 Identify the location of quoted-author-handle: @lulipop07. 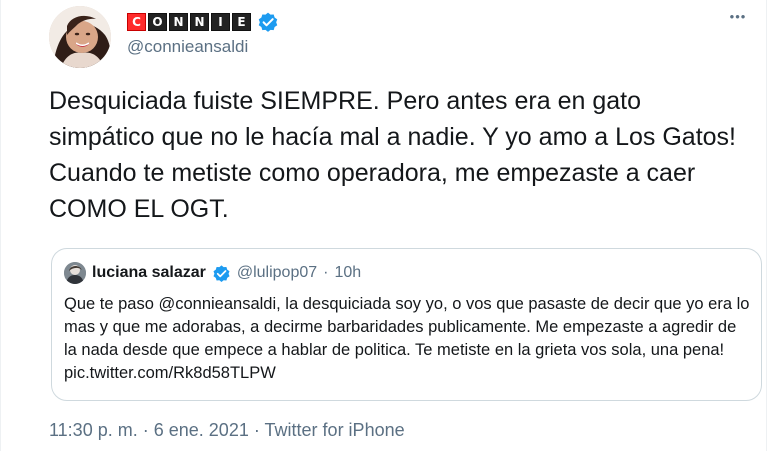
(277, 273).